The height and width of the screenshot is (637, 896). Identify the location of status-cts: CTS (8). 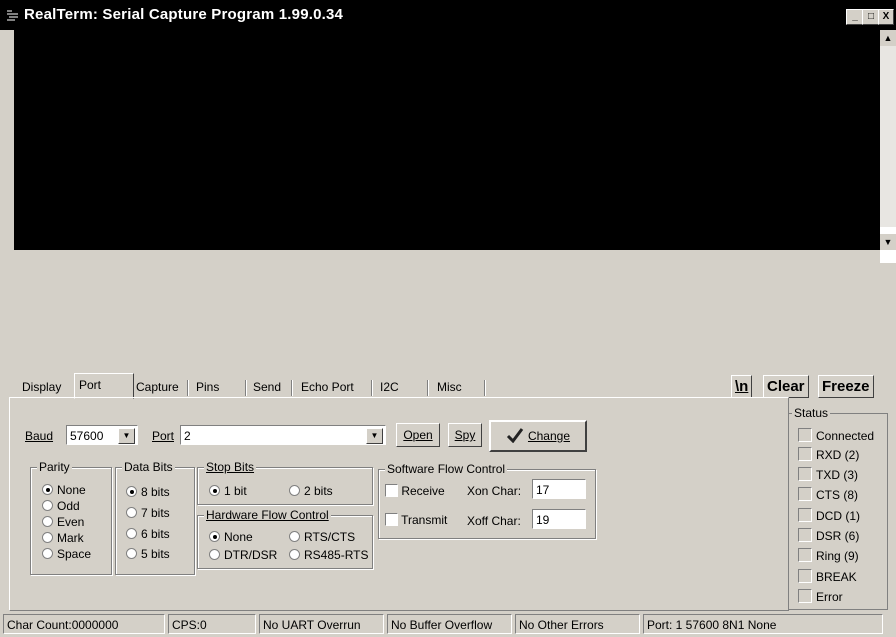
(828, 494).